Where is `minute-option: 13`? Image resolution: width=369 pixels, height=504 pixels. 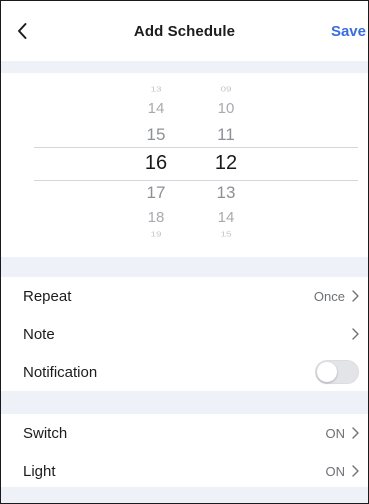
minute-option: 13 is located at coordinates (226, 192).